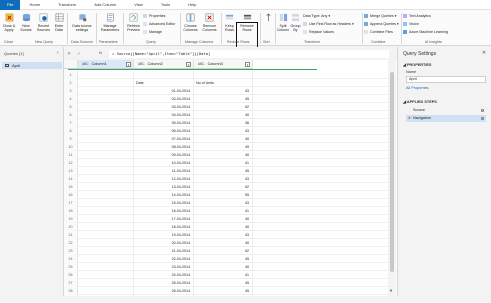  What do you see at coordinates (268, 18) in the screenshot?
I see `sort-ascending-button` at bounding box center [268, 18].